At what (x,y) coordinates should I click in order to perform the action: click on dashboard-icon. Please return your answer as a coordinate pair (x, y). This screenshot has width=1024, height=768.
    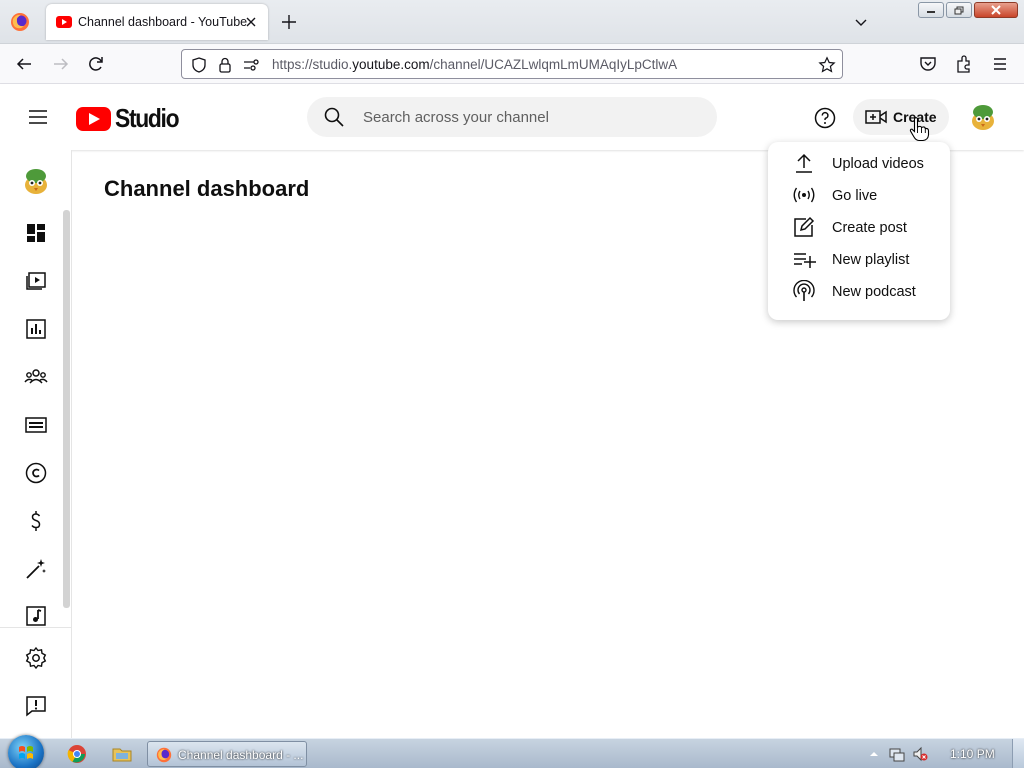
    Looking at the image, I should click on (36, 233).